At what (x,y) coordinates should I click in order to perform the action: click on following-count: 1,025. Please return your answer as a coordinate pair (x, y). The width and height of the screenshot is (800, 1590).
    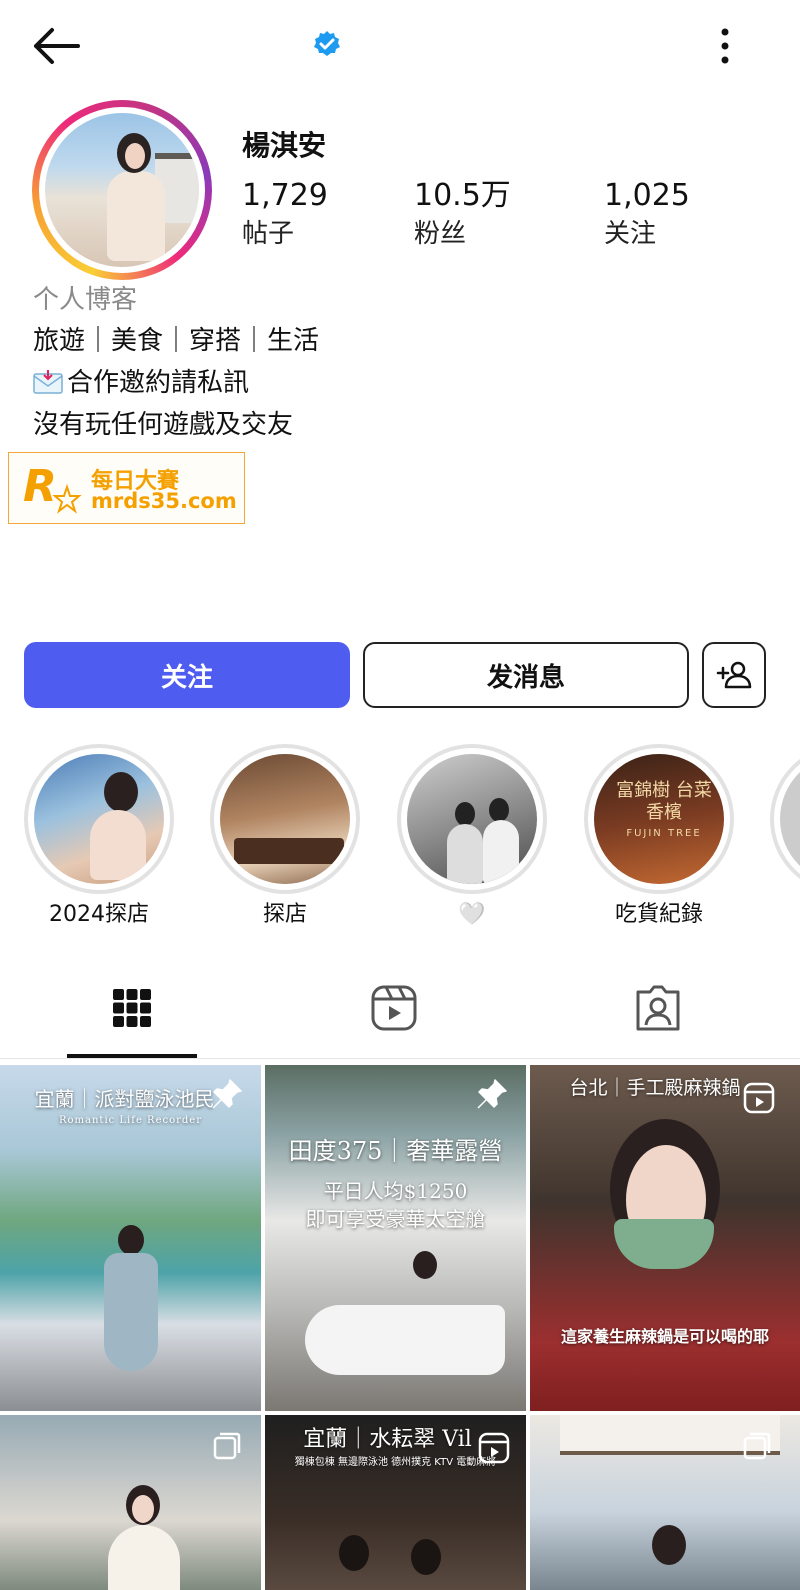
    Looking at the image, I should click on (647, 195).